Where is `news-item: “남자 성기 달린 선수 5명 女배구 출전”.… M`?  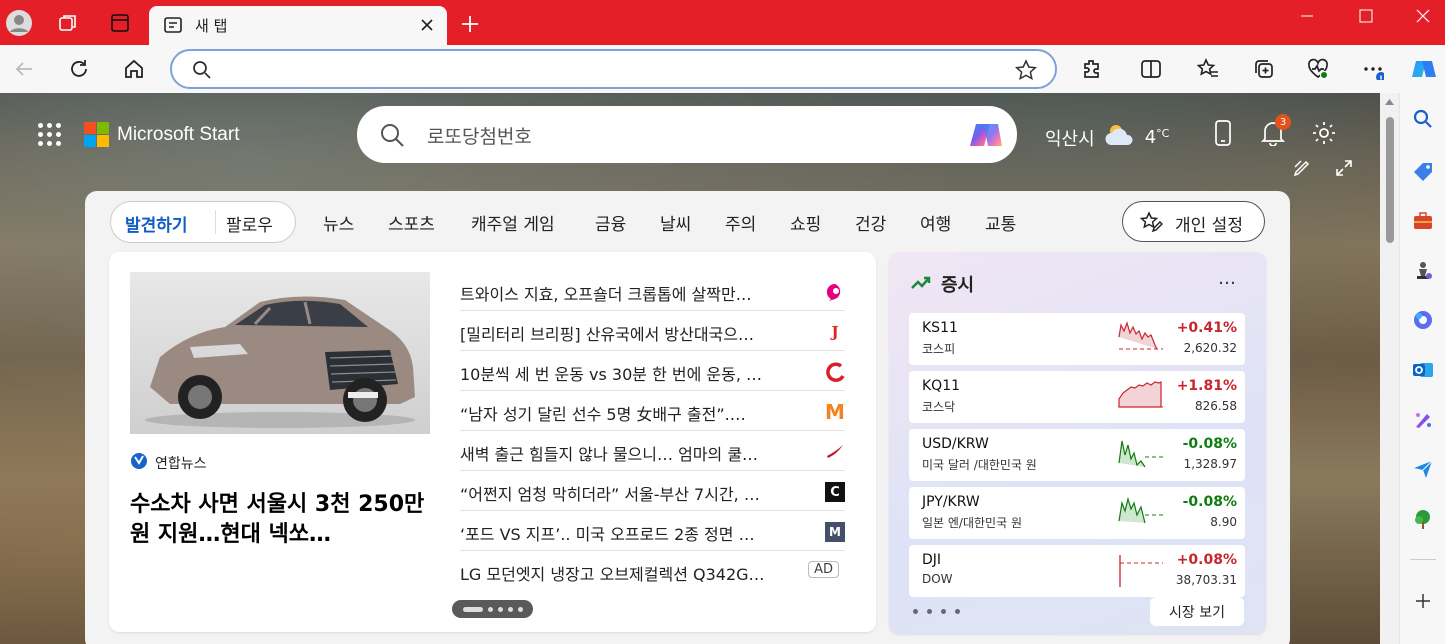
news-item: “남자 성기 달린 선수 5명 女배구 출전”.… M is located at coordinates (652, 411).